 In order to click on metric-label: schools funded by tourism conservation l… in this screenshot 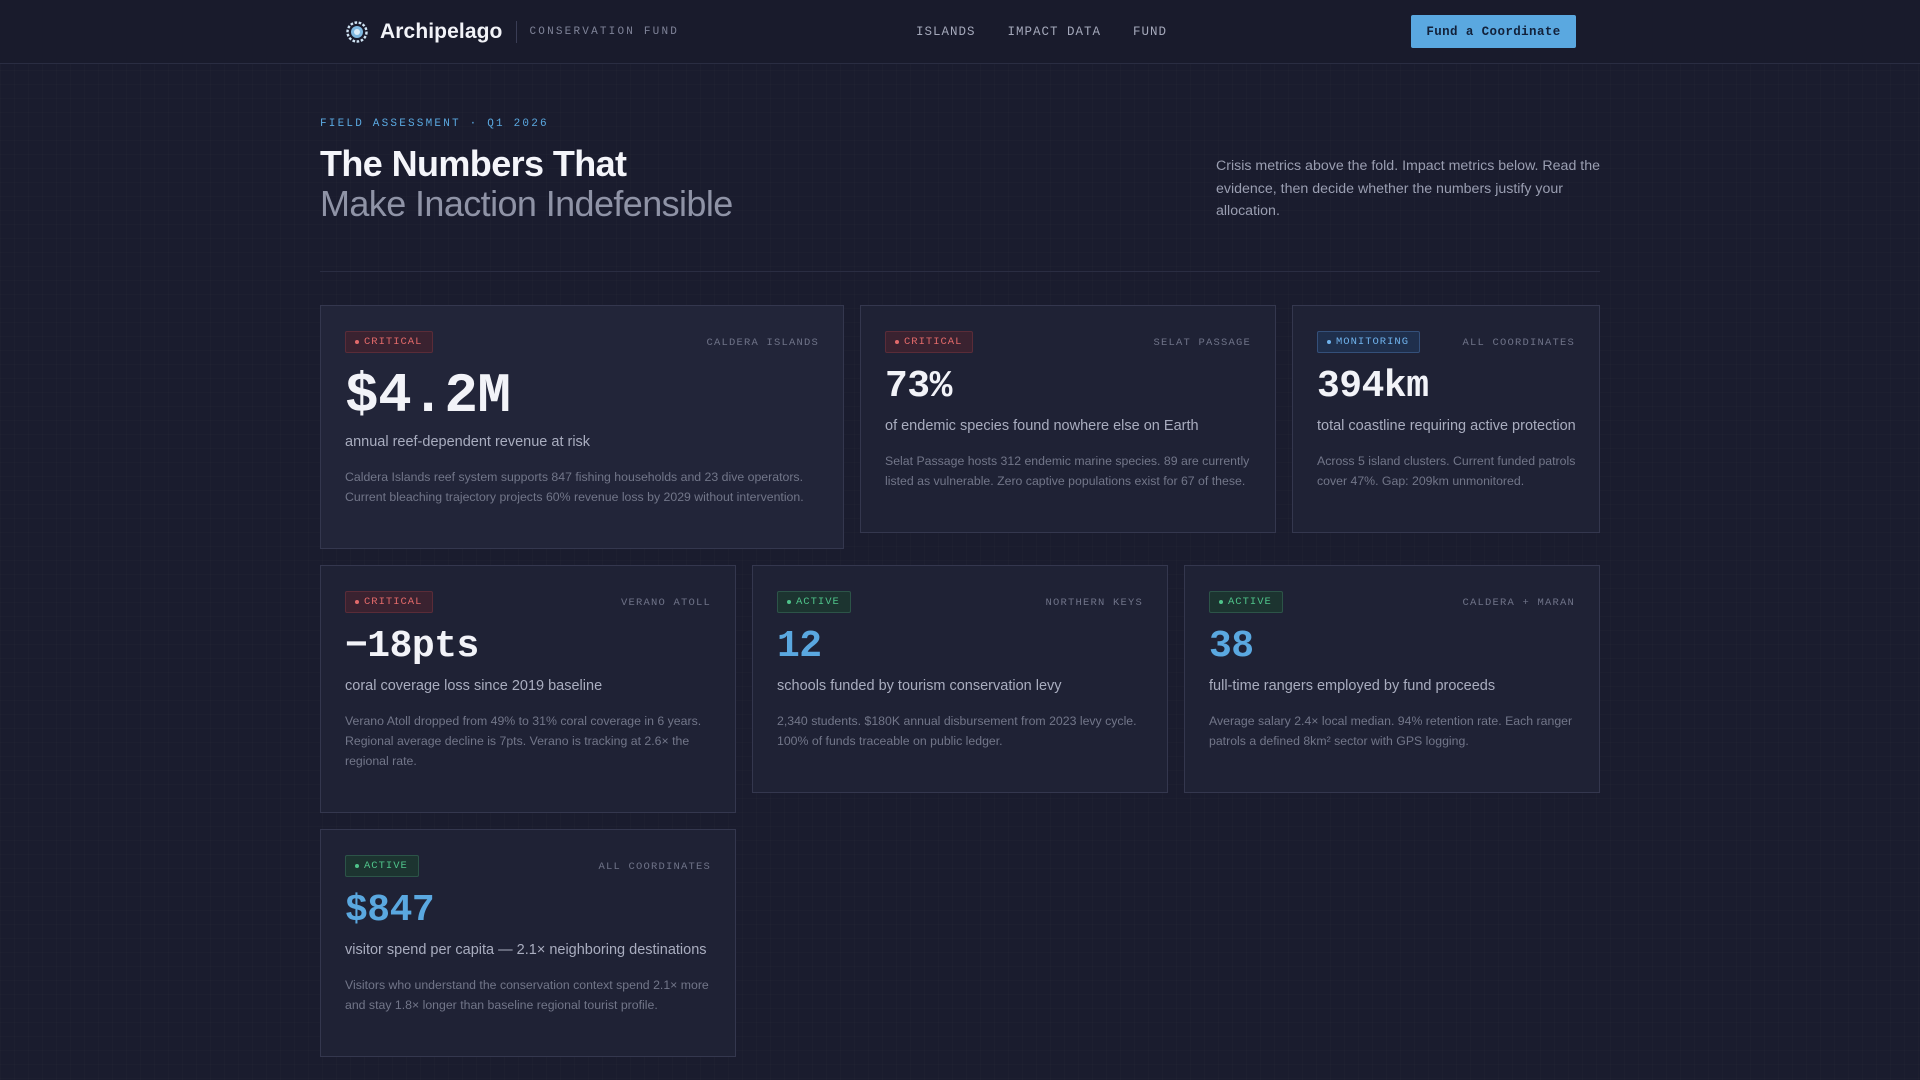, I will do `click(919, 686)`.